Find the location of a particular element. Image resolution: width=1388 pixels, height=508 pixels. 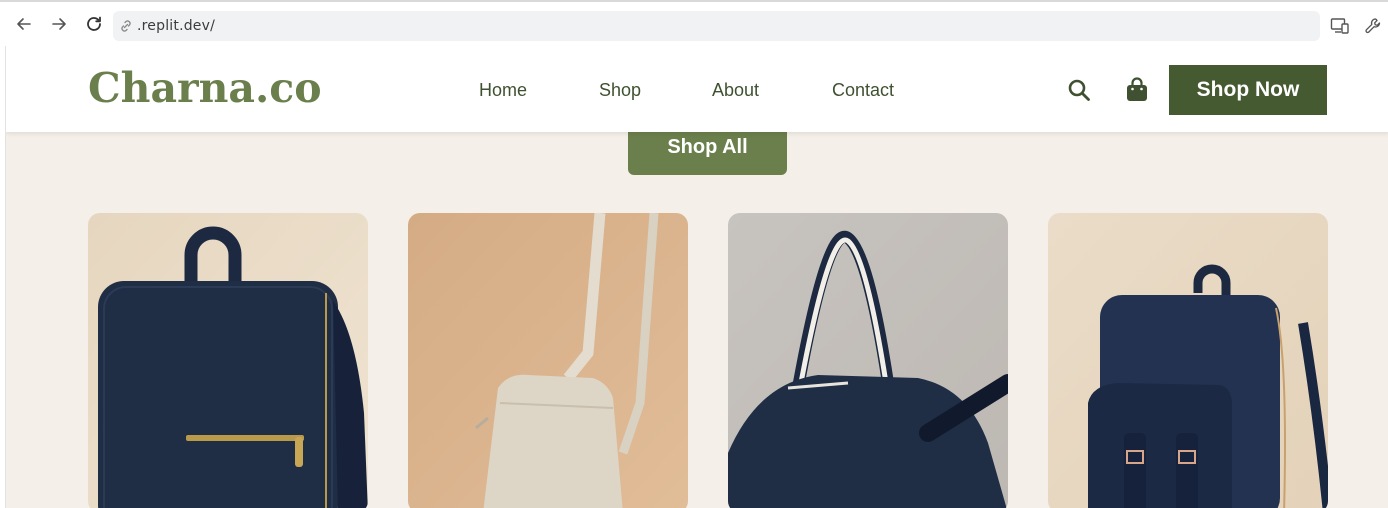

devtools-button is located at coordinates (1373, 26).